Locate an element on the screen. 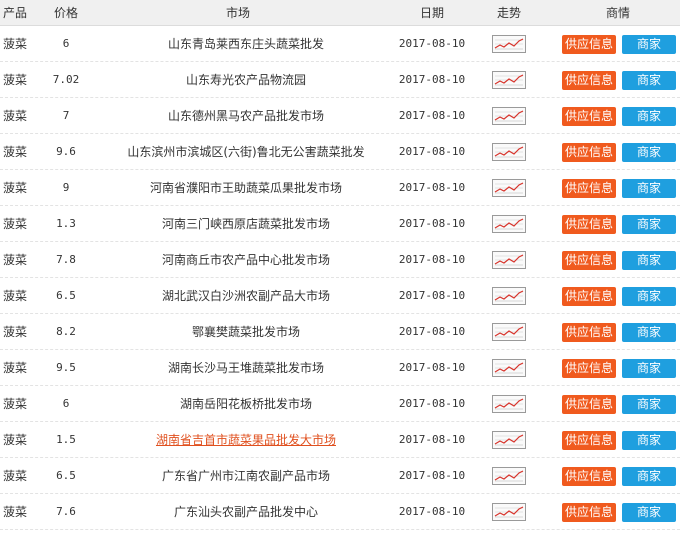 This screenshot has height=538, width=680. market-name: 湖南长沙马王堆蔬菜批发市场 is located at coordinates (245, 368).